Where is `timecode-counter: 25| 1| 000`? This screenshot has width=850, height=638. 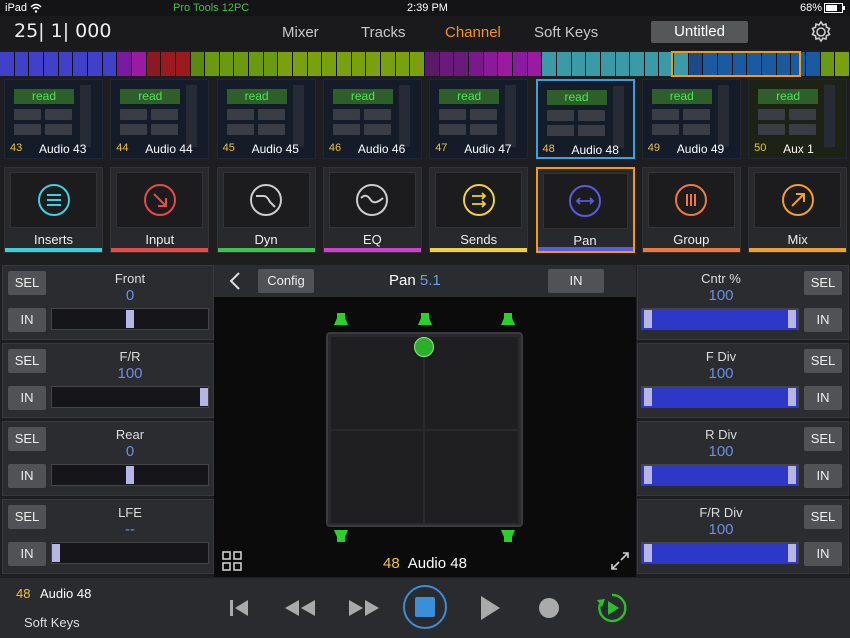 timecode-counter: 25| 1| 000 is located at coordinates (62, 31).